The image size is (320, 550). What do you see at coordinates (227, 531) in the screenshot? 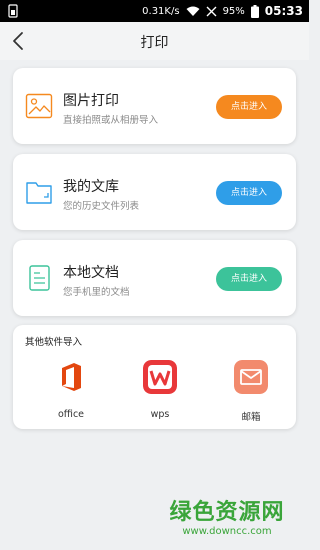
I see `watermark-url: www.downcc.com` at bounding box center [227, 531].